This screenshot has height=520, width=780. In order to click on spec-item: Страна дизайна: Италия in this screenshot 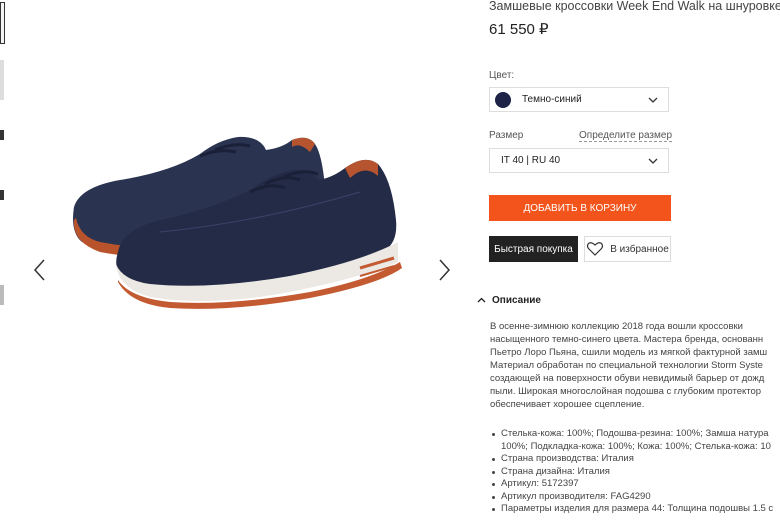, I will do `click(632, 472)`.